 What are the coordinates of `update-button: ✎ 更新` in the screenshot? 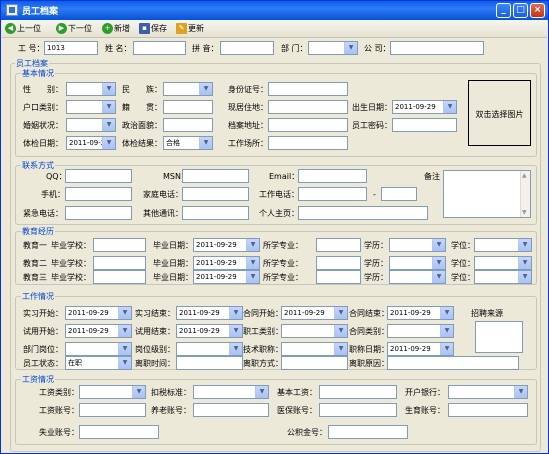 It's located at (190, 29).